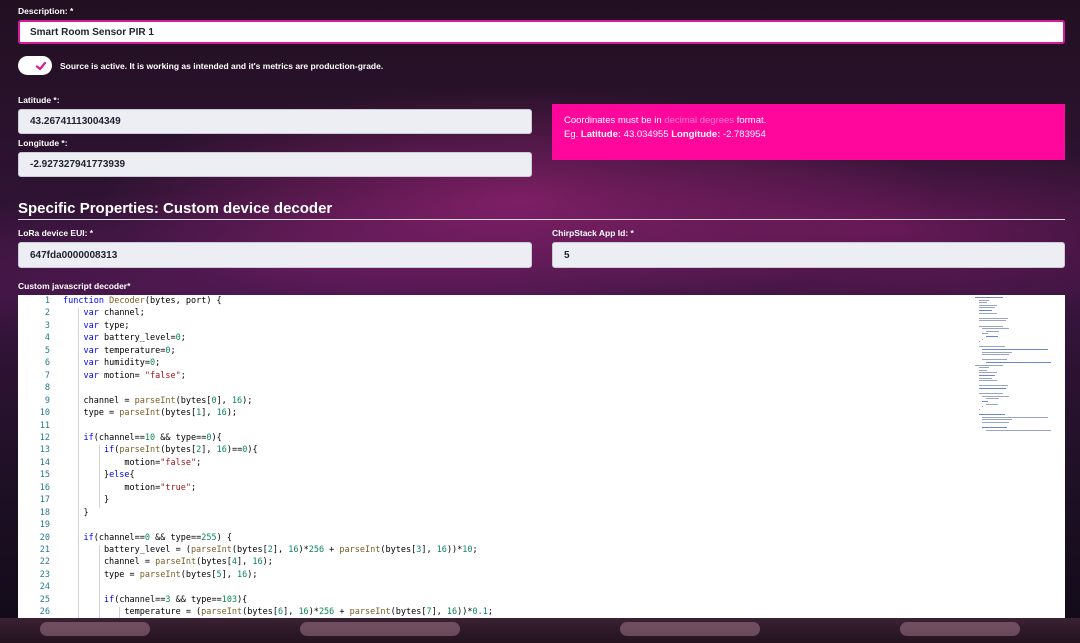  I want to click on code-line: channel = parseInt(bytes[4], 16);, so click(168, 562).